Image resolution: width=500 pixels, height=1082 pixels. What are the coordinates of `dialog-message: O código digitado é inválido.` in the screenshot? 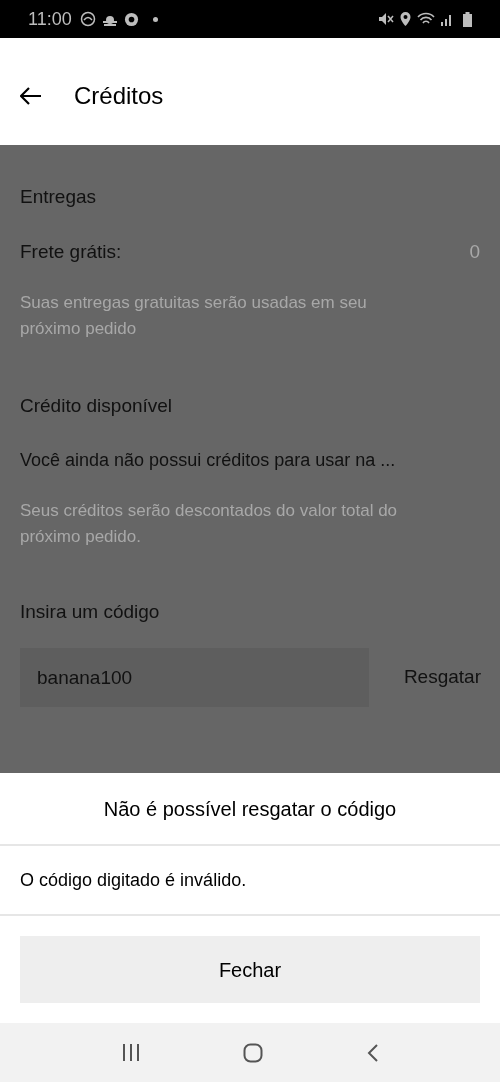 It's located at (250, 881).